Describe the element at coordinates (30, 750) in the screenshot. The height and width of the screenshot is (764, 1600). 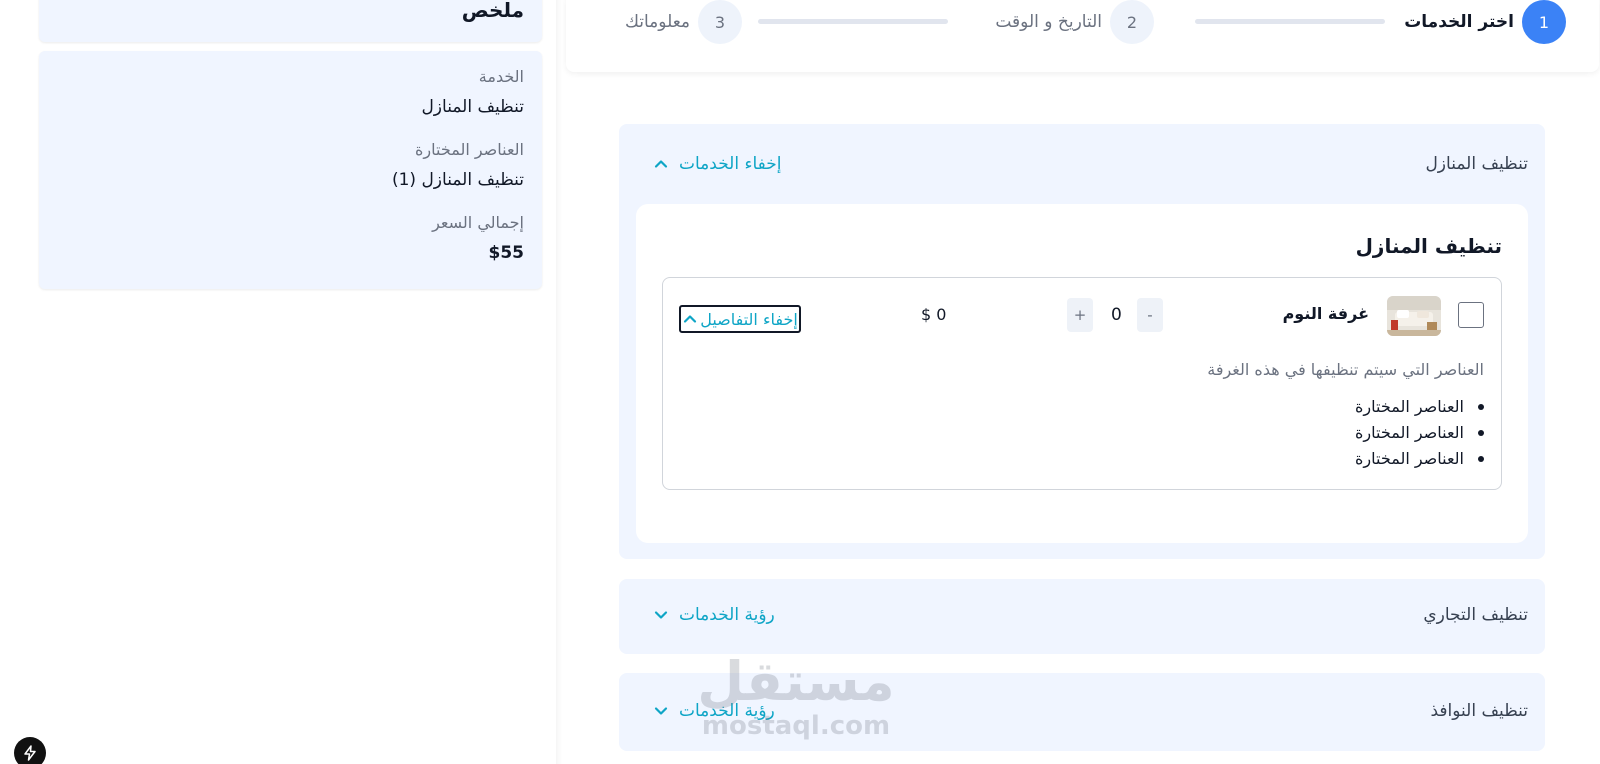
I see `lightning-bolt-icon` at that location.